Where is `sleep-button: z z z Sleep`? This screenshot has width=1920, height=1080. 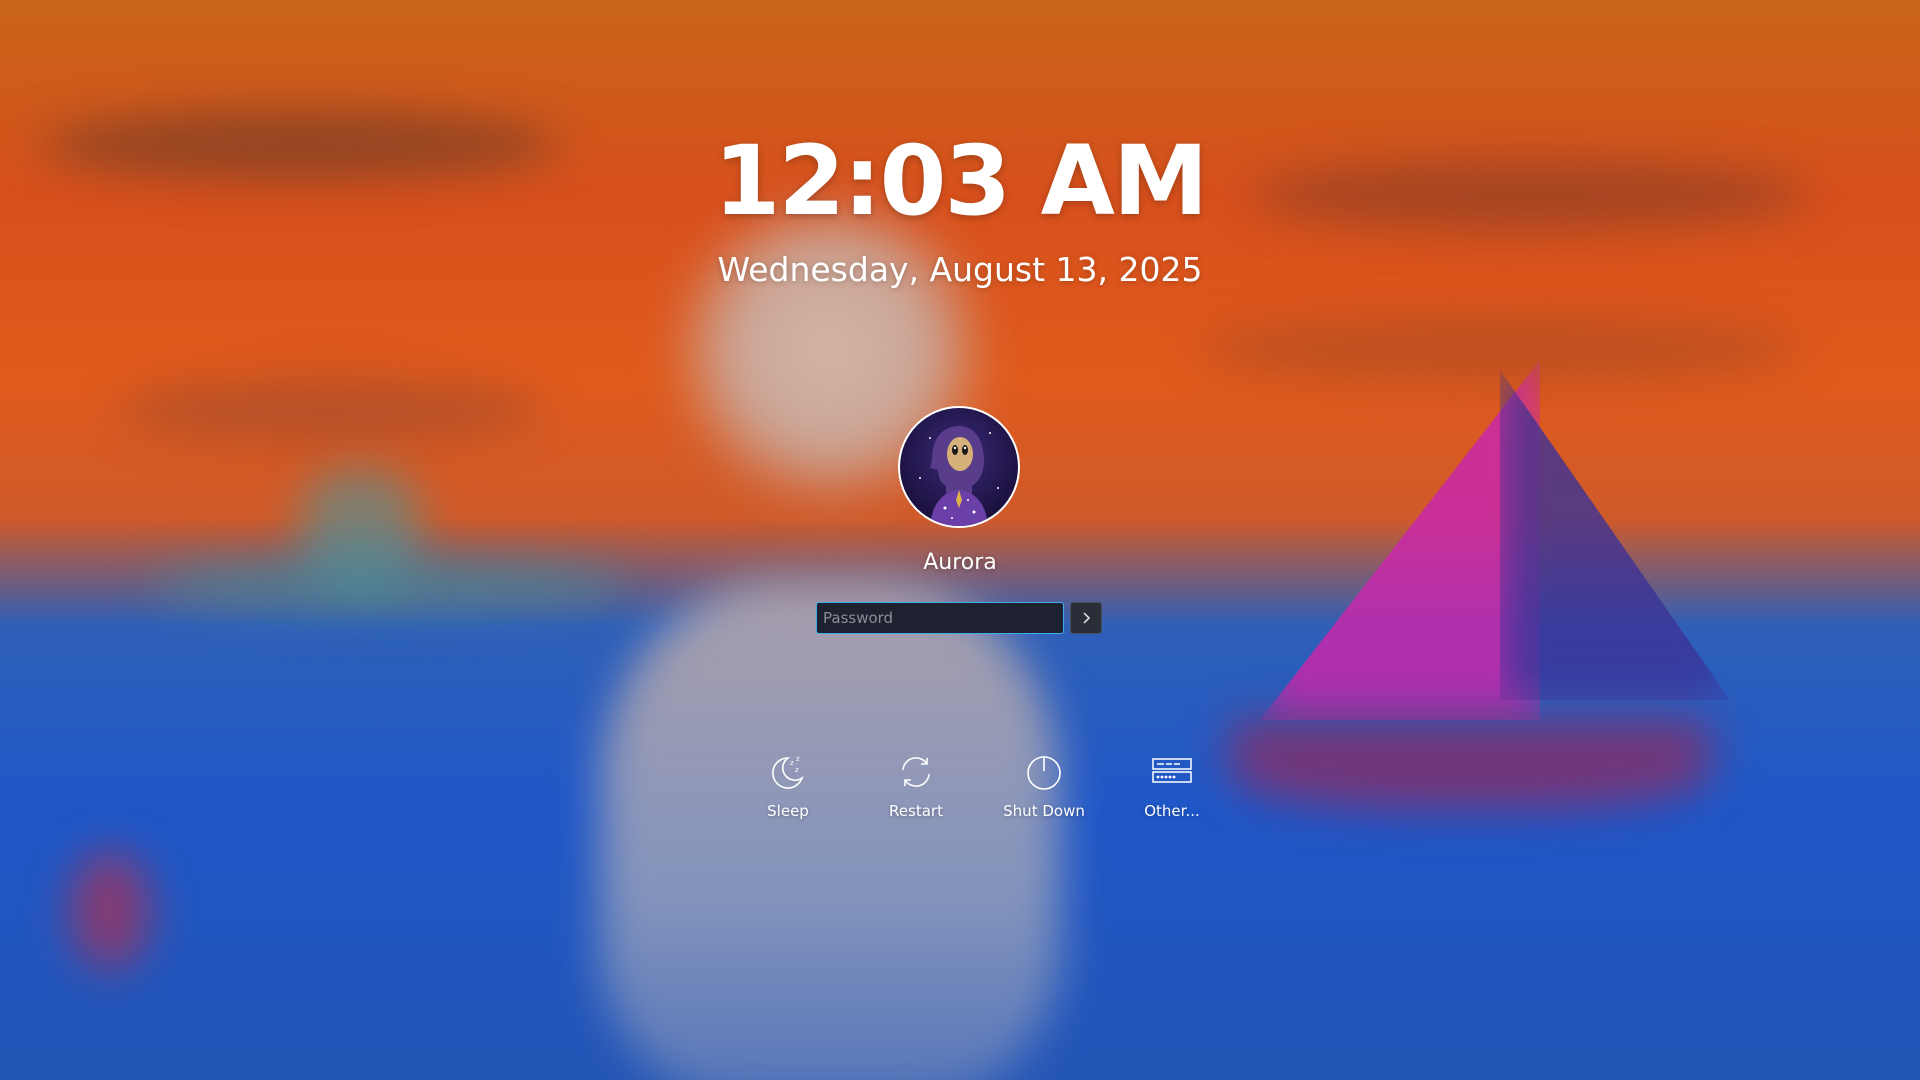
sleep-button: z z z Sleep is located at coordinates (788, 786).